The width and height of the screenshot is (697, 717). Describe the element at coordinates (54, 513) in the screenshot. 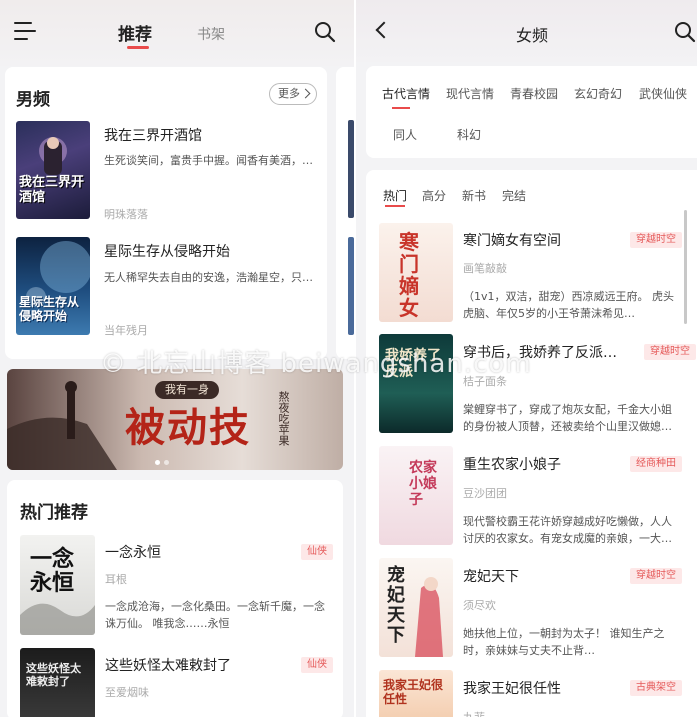

I see `section-title: 热门推荐` at that location.